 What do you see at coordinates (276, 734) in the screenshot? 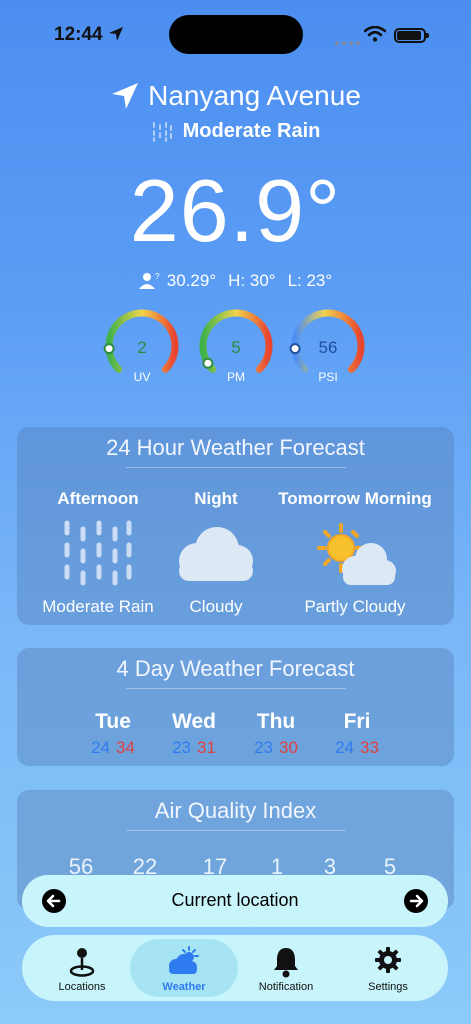
I see `forecast-day: Thu 23 30` at bounding box center [276, 734].